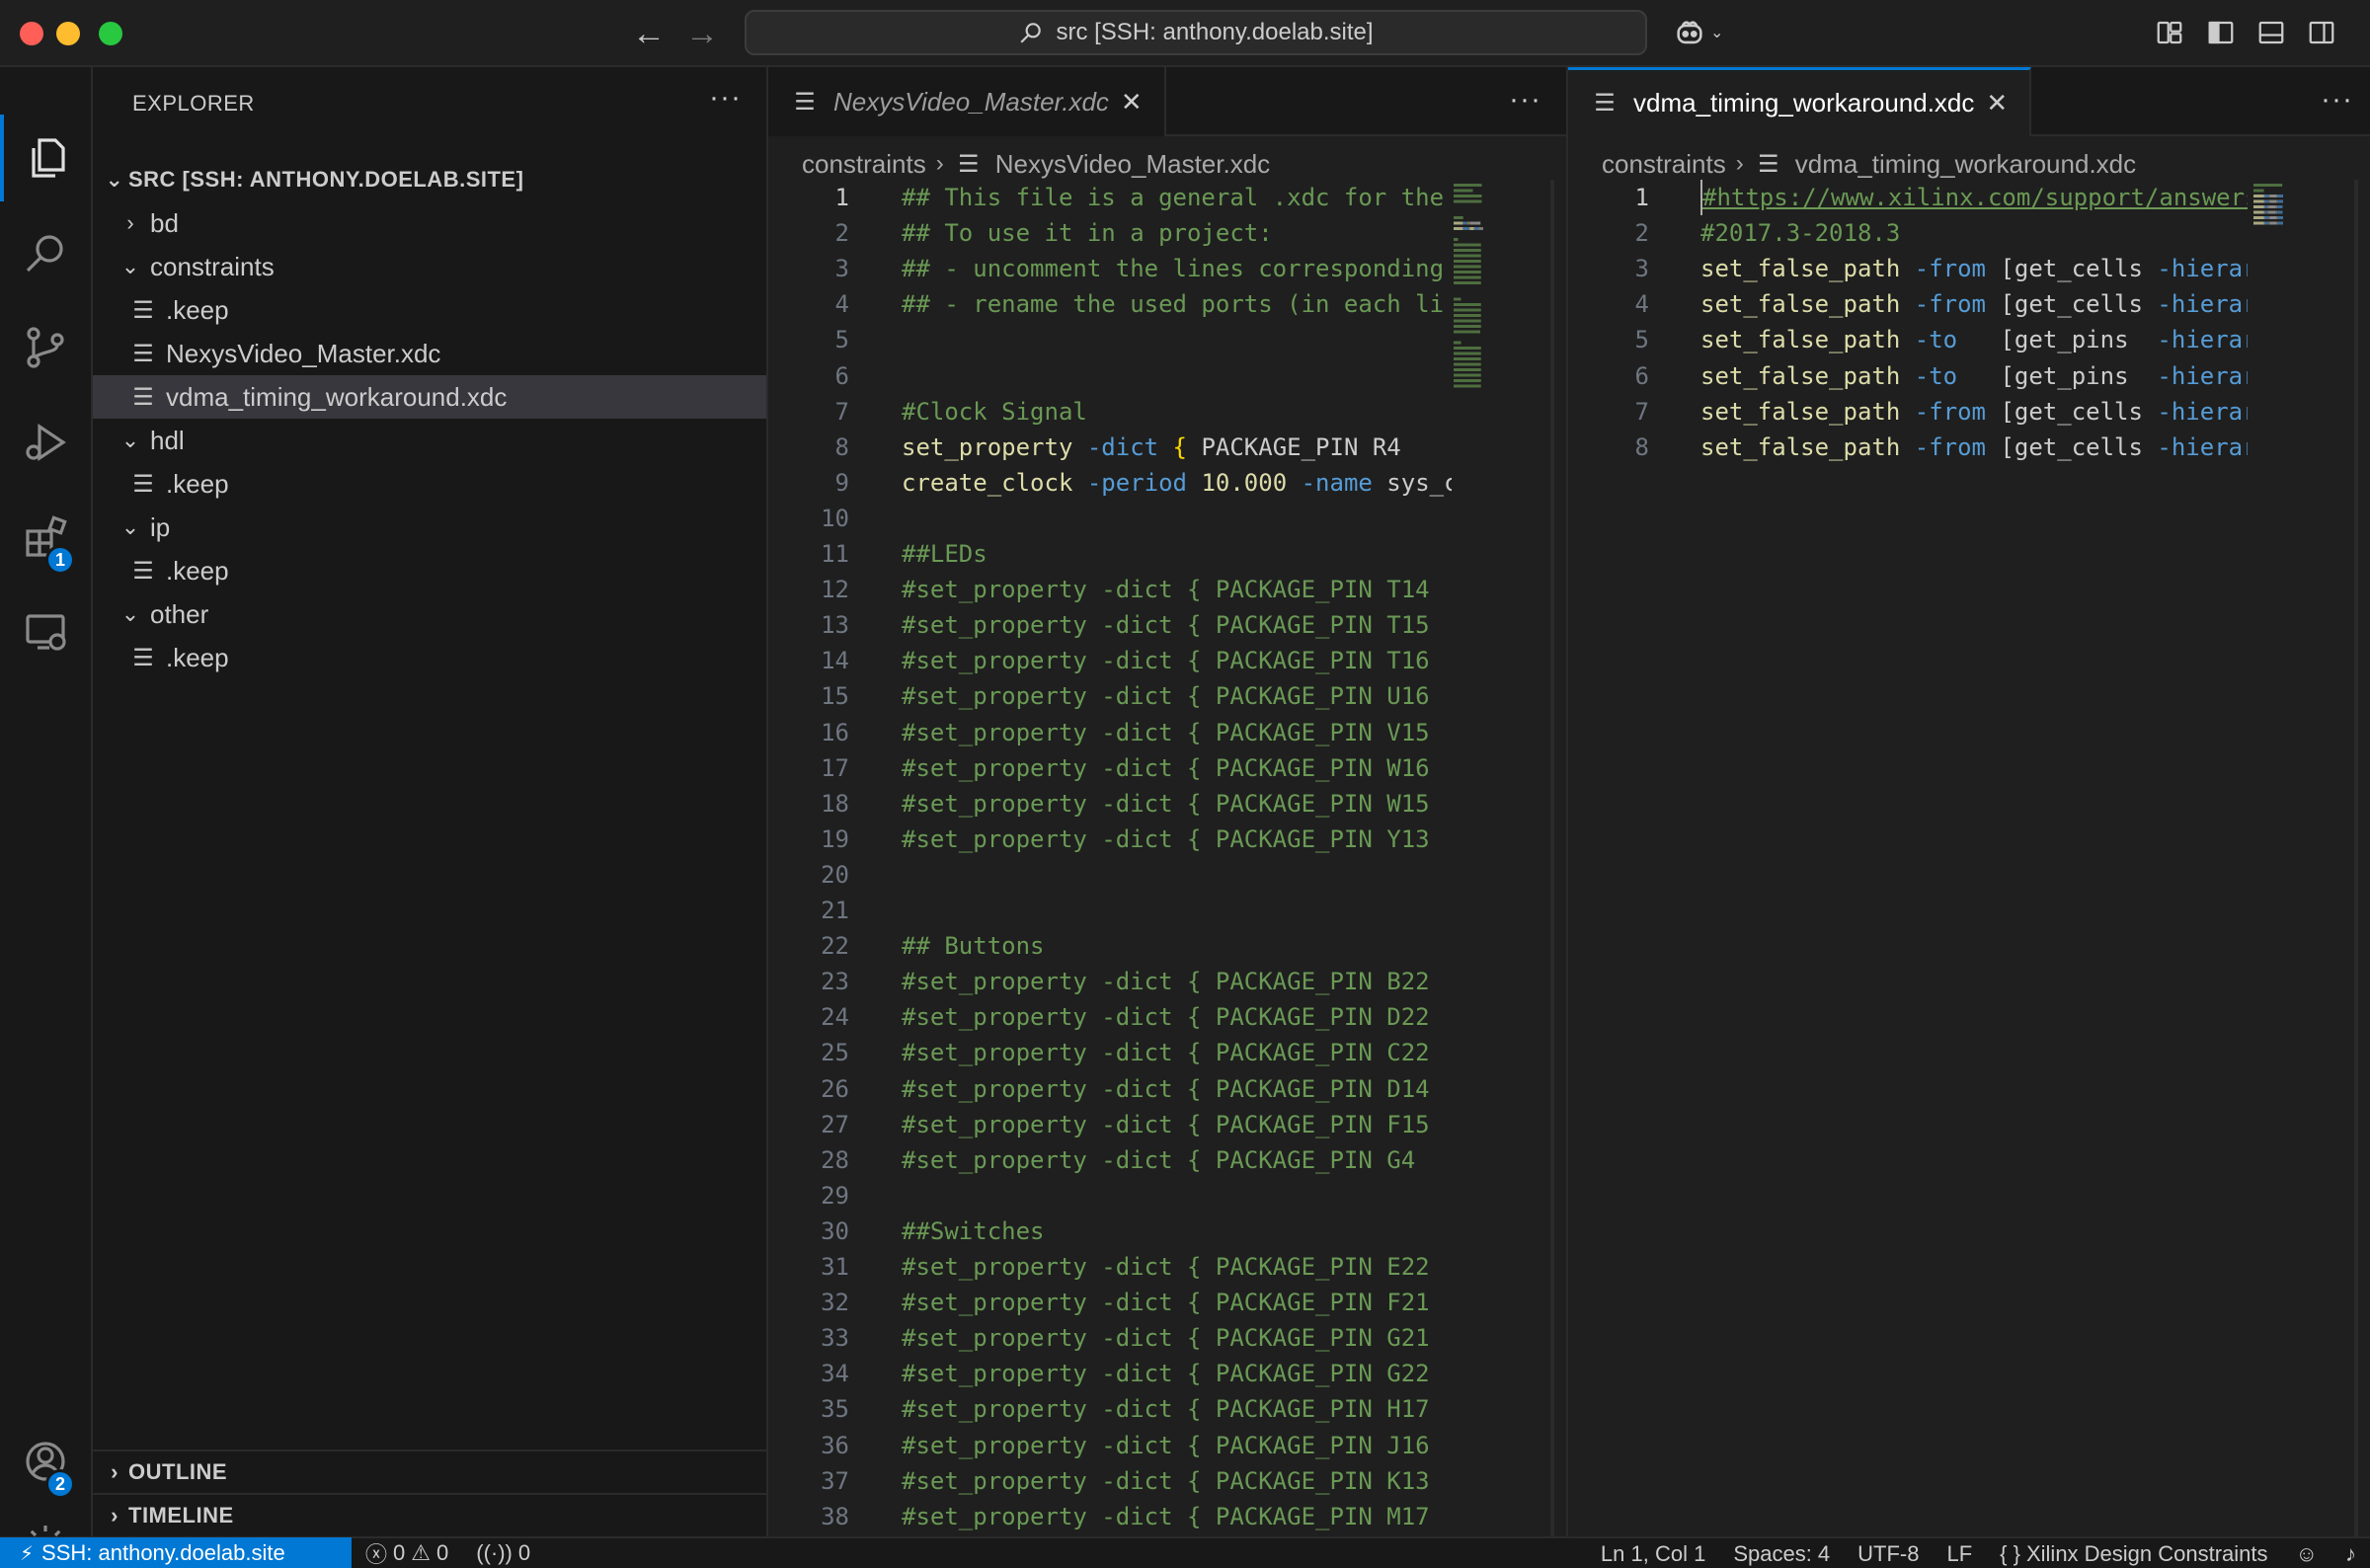 This screenshot has height=1568, width=2370. What do you see at coordinates (429, 223) in the screenshot?
I see `tree-folder: › bd` at bounding box center [429, 223].